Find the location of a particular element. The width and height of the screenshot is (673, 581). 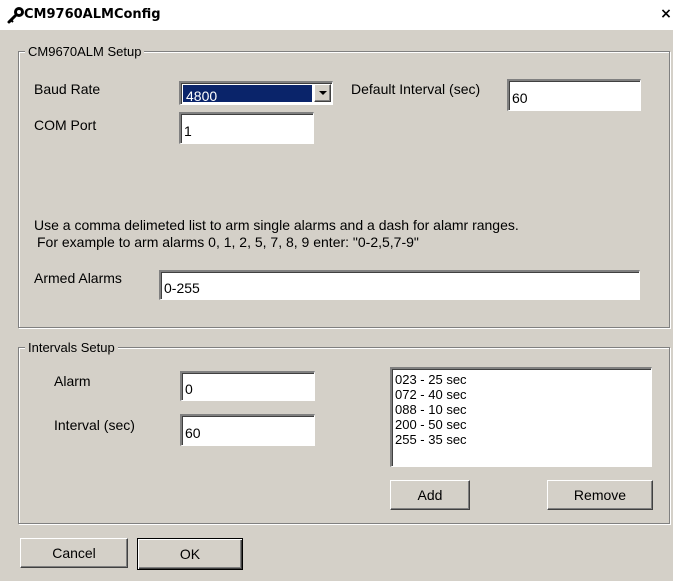

armed-alarms-label: Armed Alarms is located at coordinates (78, 278).